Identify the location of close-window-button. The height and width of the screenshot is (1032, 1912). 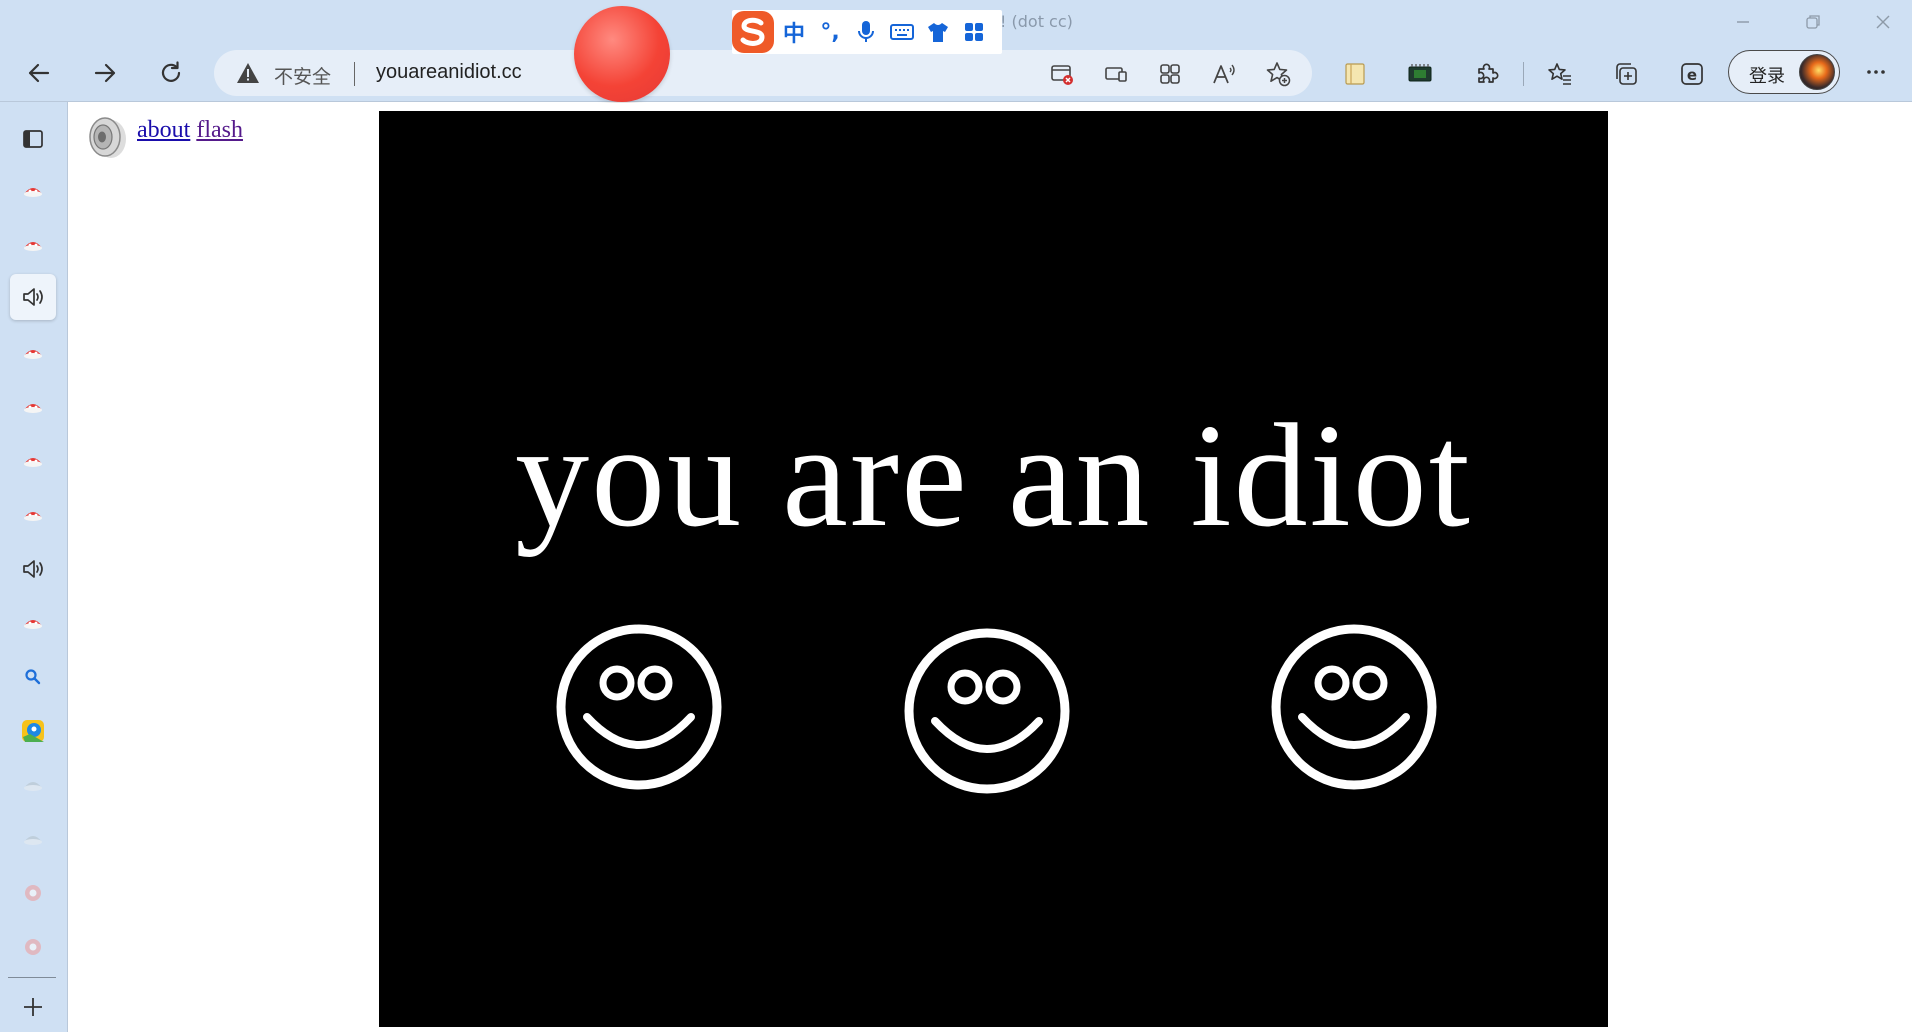
(1883, 22).